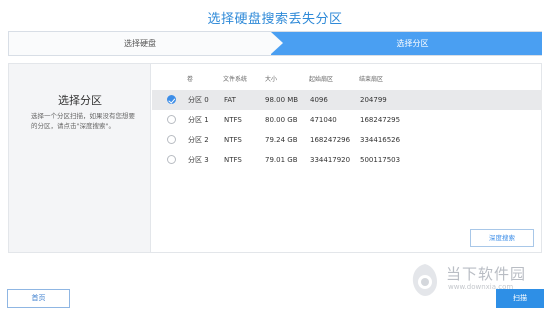 Image resolution: width=550 pixels, height=315 pixels. What do you see at coordinates (38, 298) in the screenshot?
I see `home-button: 首页` at bounding box center [38, 298].